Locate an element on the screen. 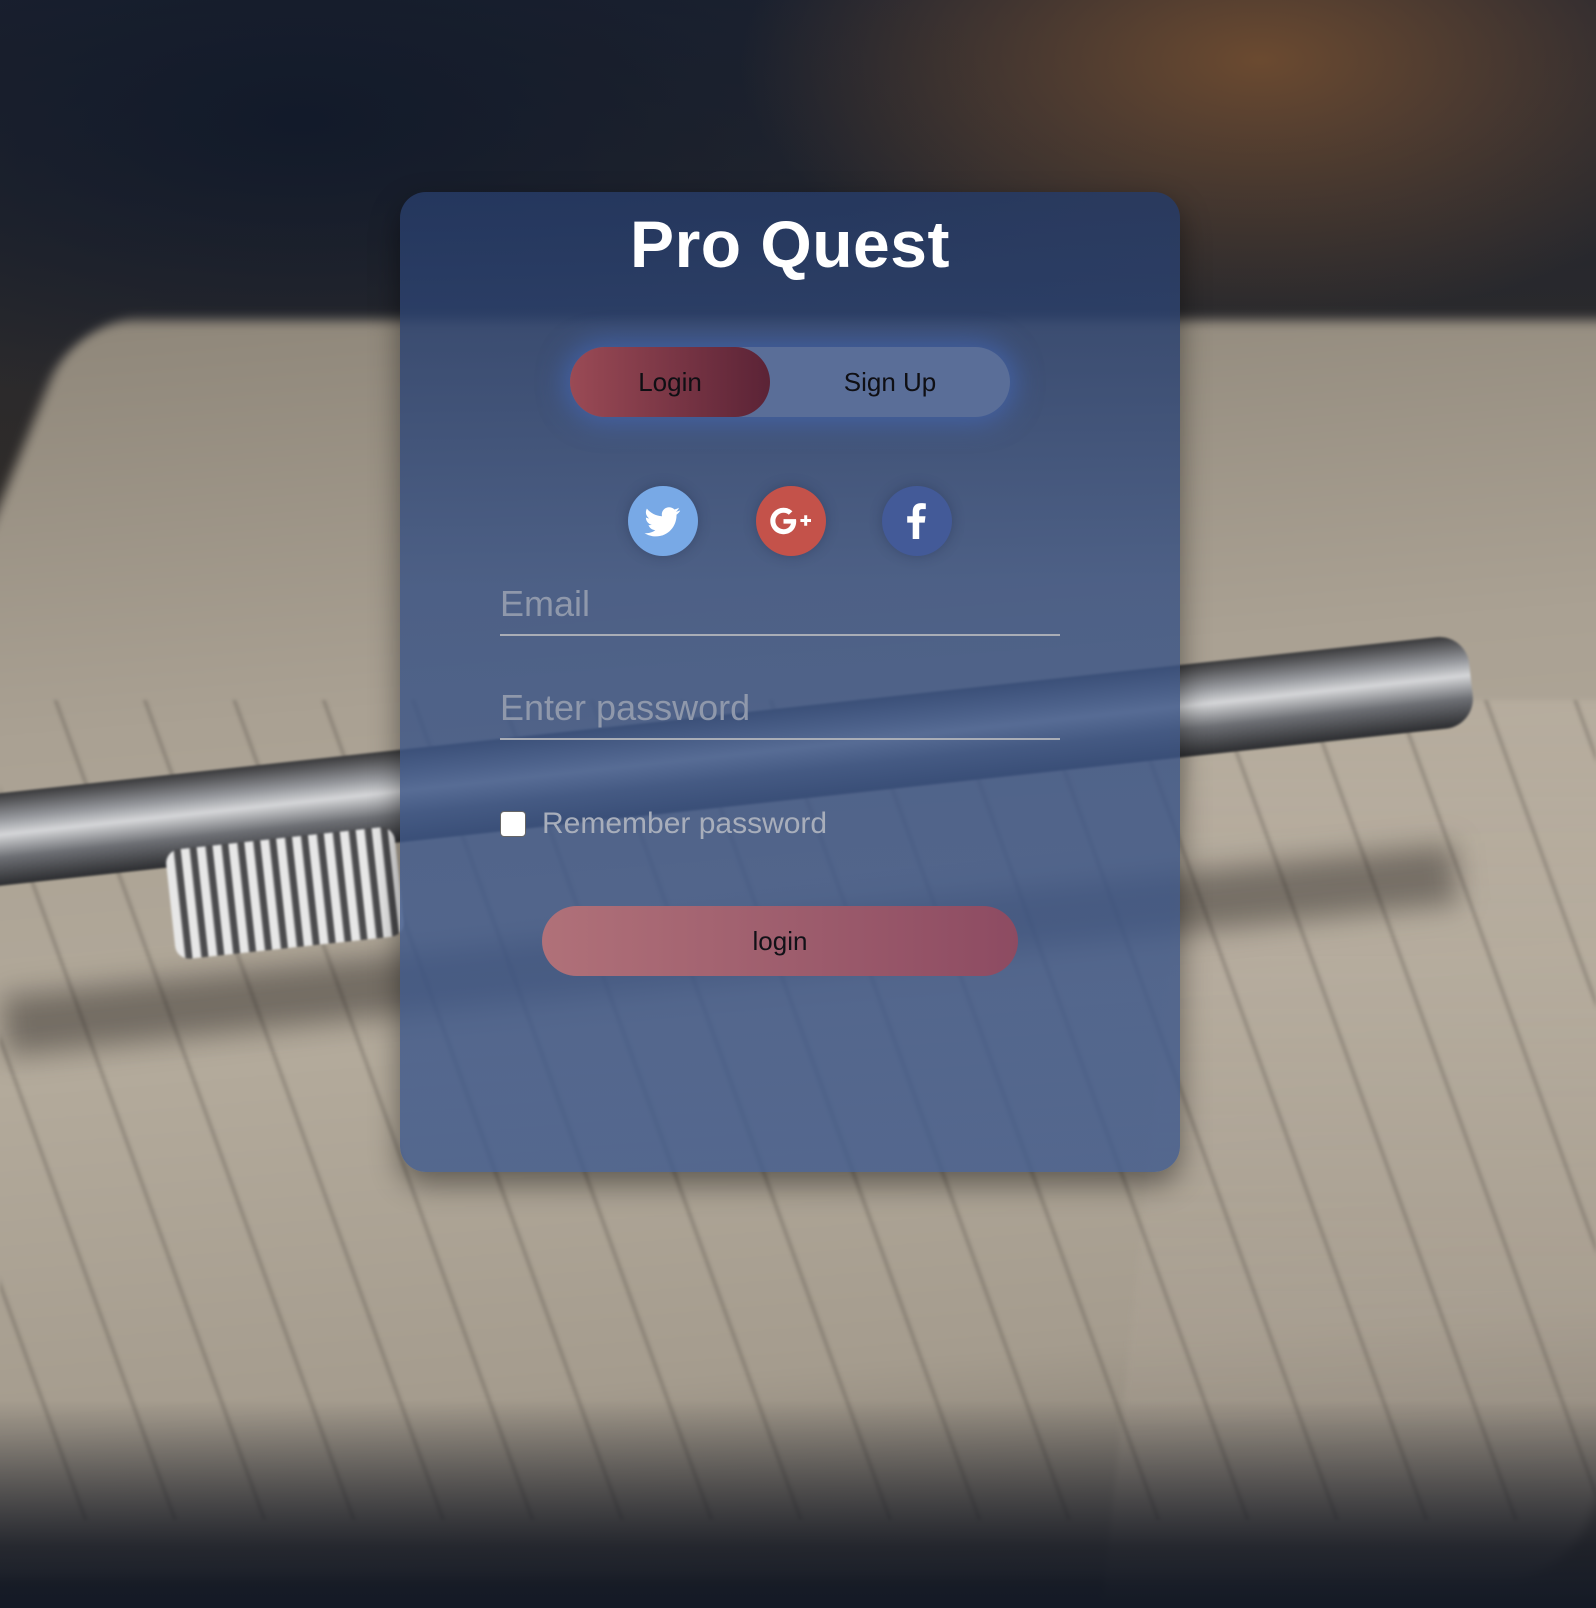 The height and width of the screenshot is (1608, 1596). tab-sign-up: Sign Up is located at coordinates (890, 382).